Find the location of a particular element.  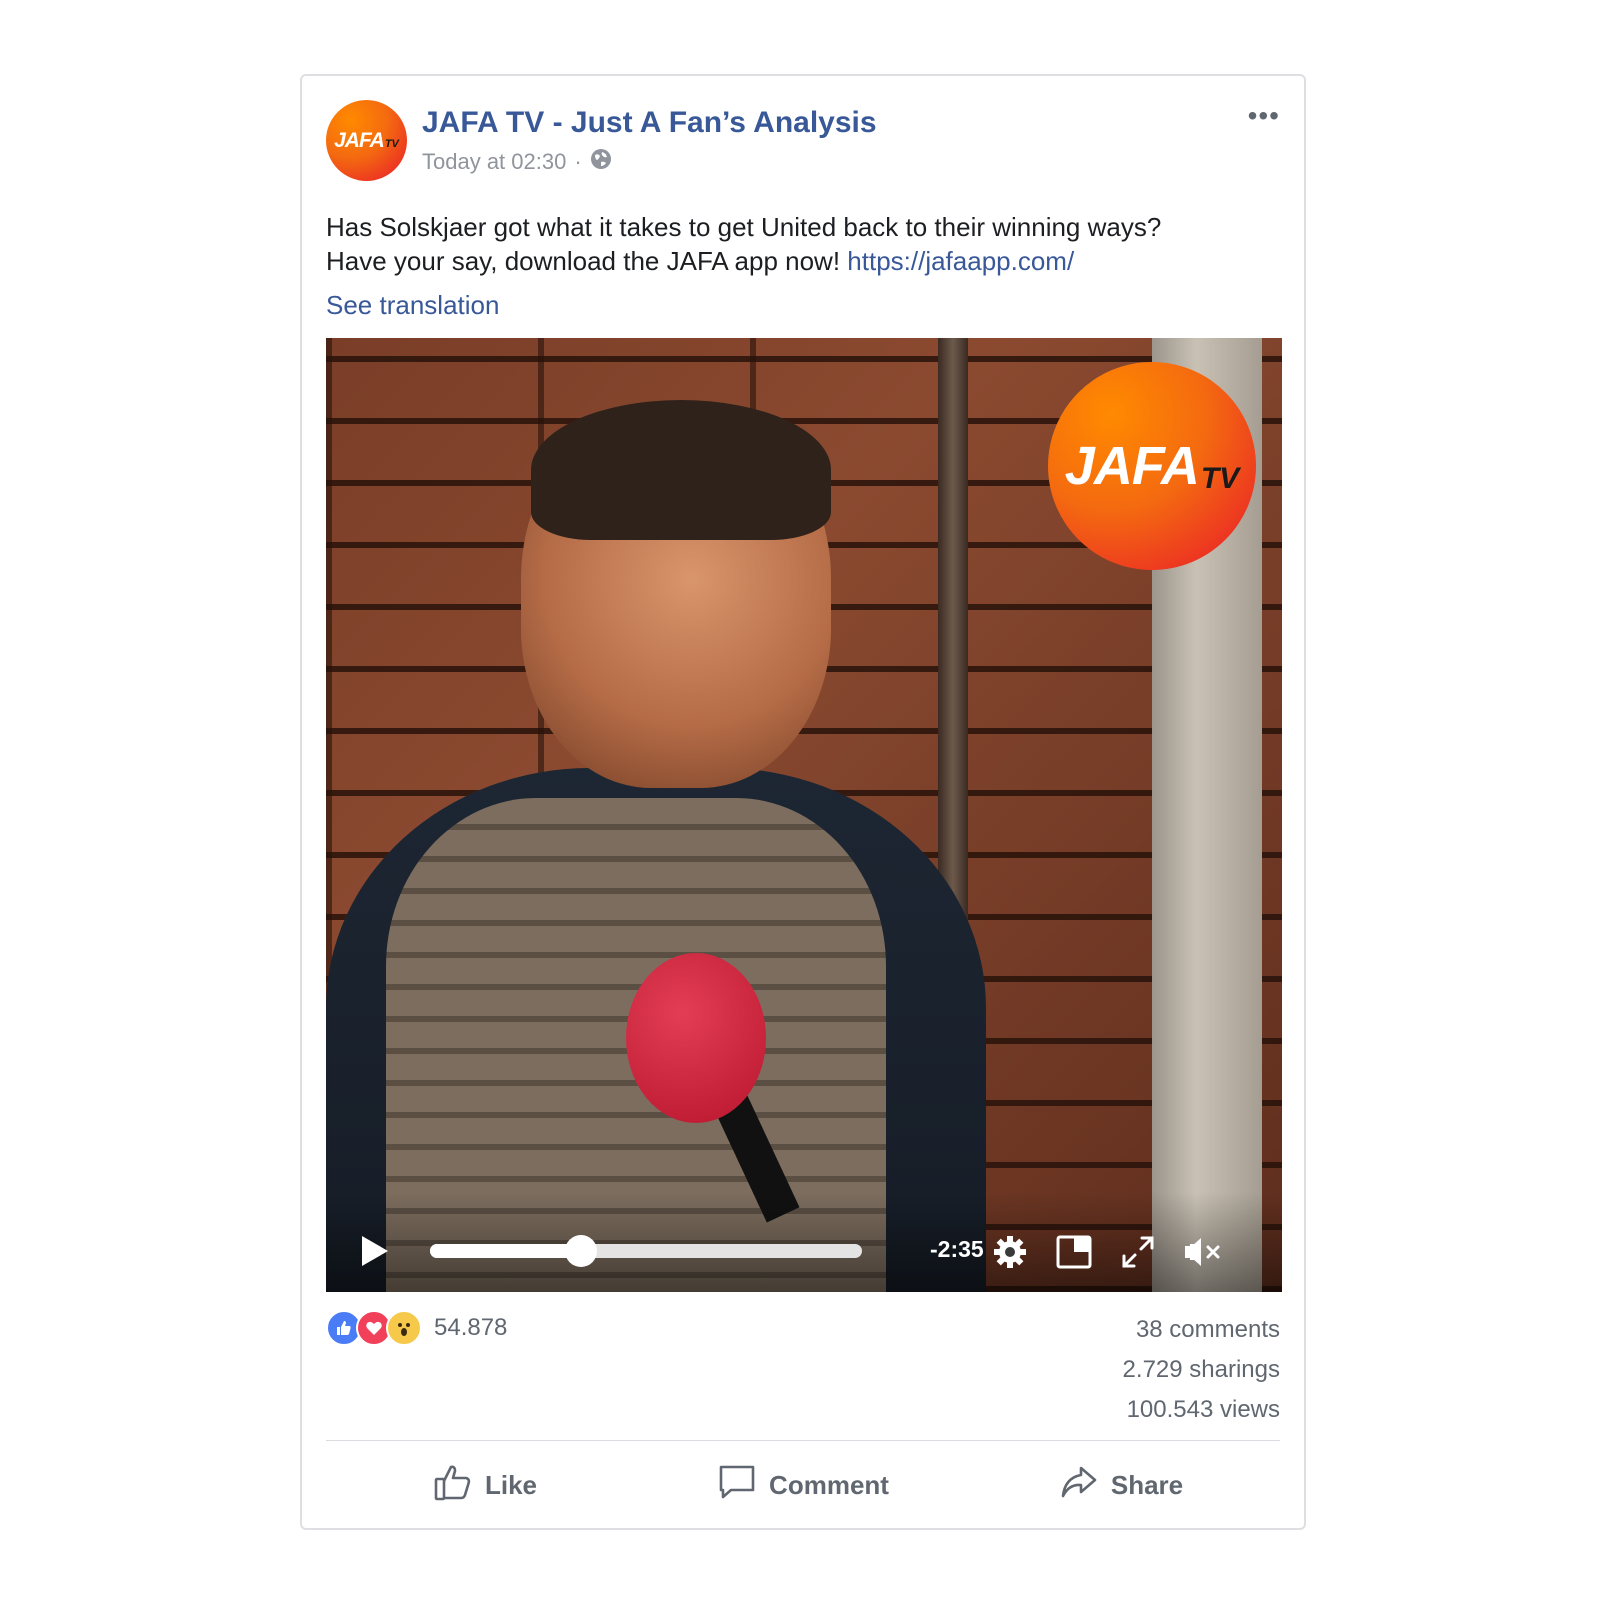

video-controls-bar: -2:35 is located at coordinates (804, 1242).